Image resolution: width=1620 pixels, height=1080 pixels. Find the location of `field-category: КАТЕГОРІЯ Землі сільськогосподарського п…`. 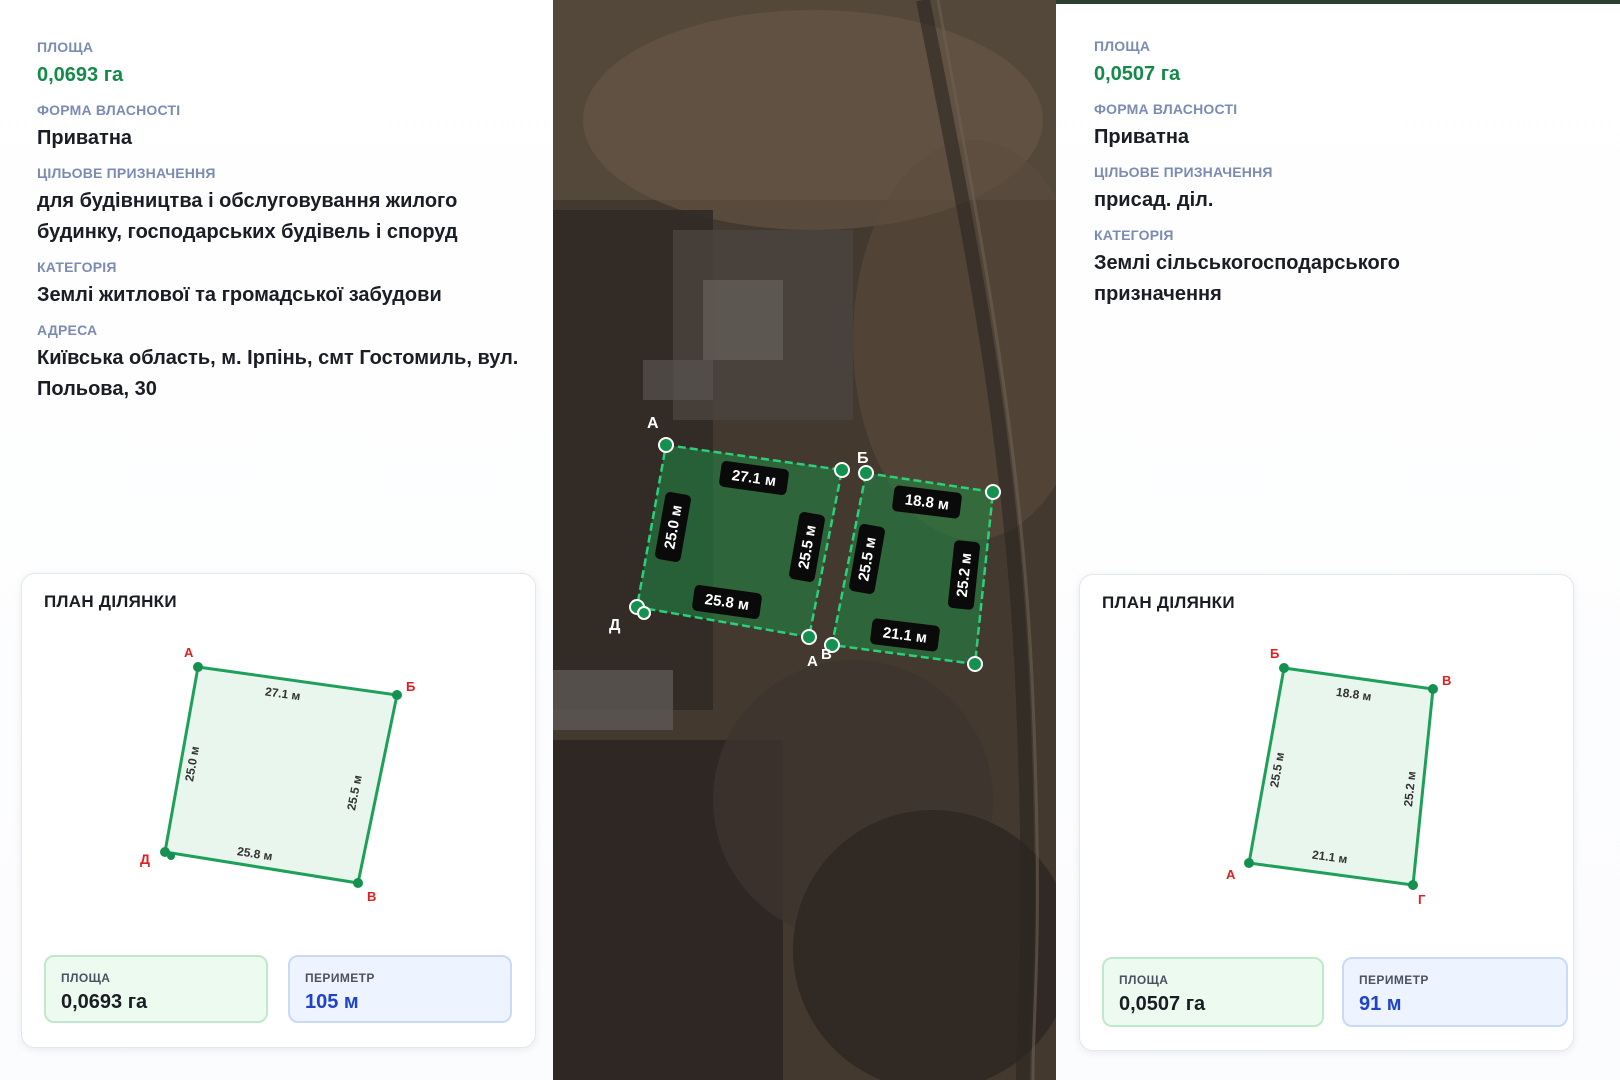

field-category: КАТЕГОРІЯ Землі сільськогосподарського п… is located at coordinates (1347, 268).